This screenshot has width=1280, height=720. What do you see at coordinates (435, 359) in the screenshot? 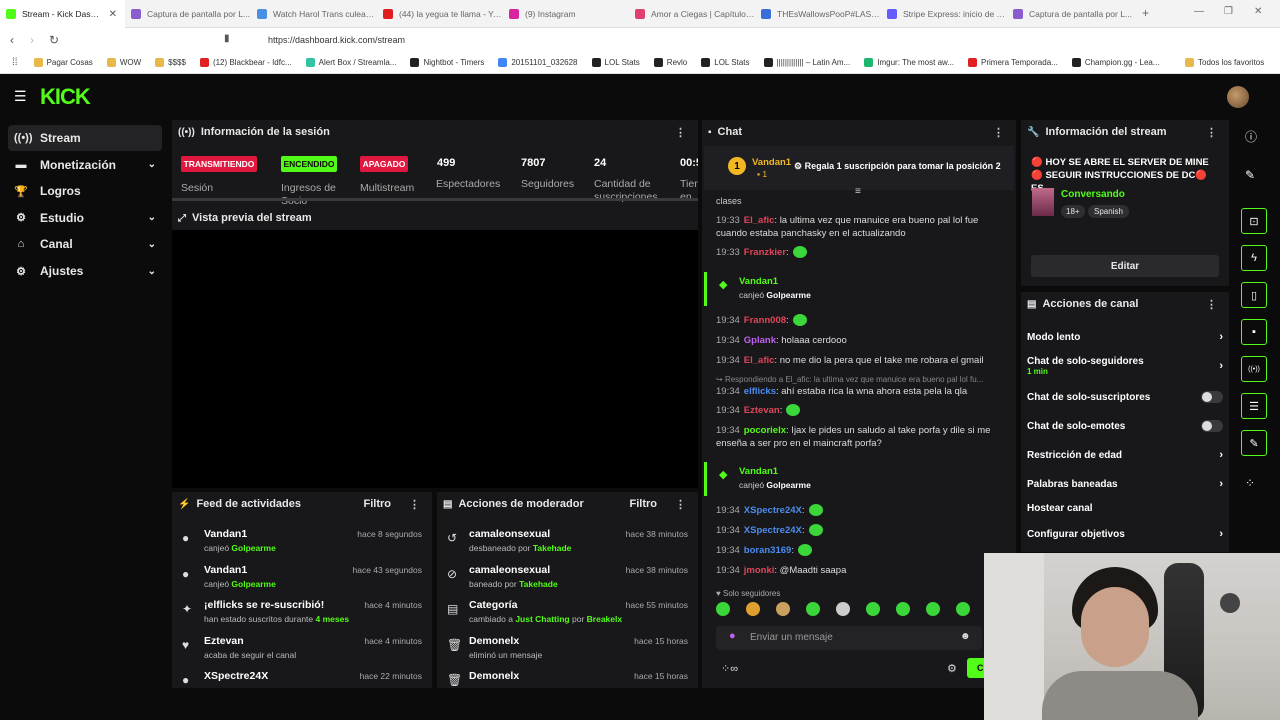
I see `stream-preview-video` at bounding box center [435, 359].